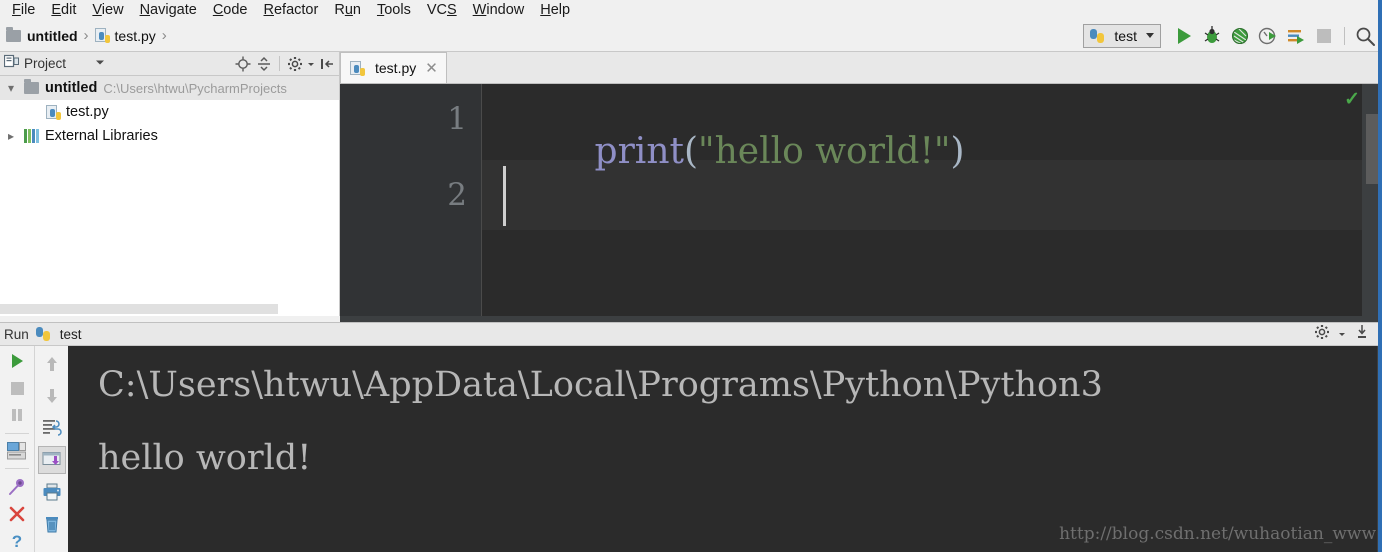  I want to click on locate-icon, so click(243, 64).